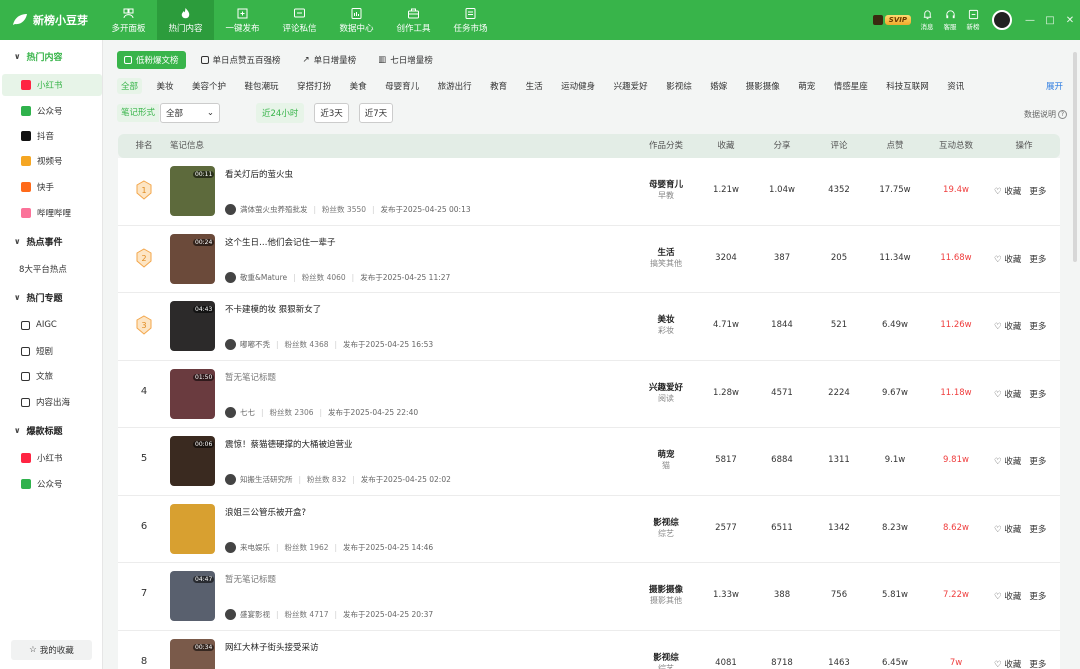 The image size is (1080, 669). Describe the element at coordinates (274, 209) in the screenshot. I see `author-name: 满体萤火虫养殖批发` at that location.